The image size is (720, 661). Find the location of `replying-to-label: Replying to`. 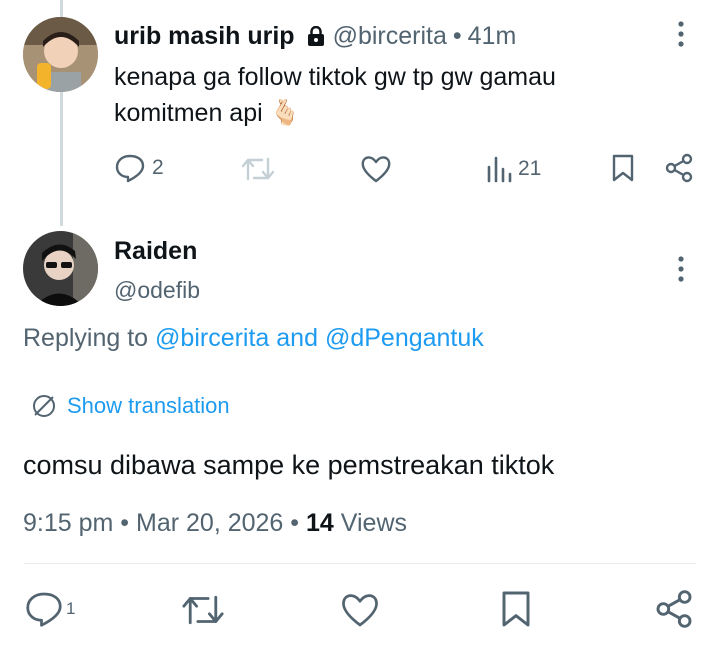

replying-to-label: Replying to is located at coordinates (86, 338).